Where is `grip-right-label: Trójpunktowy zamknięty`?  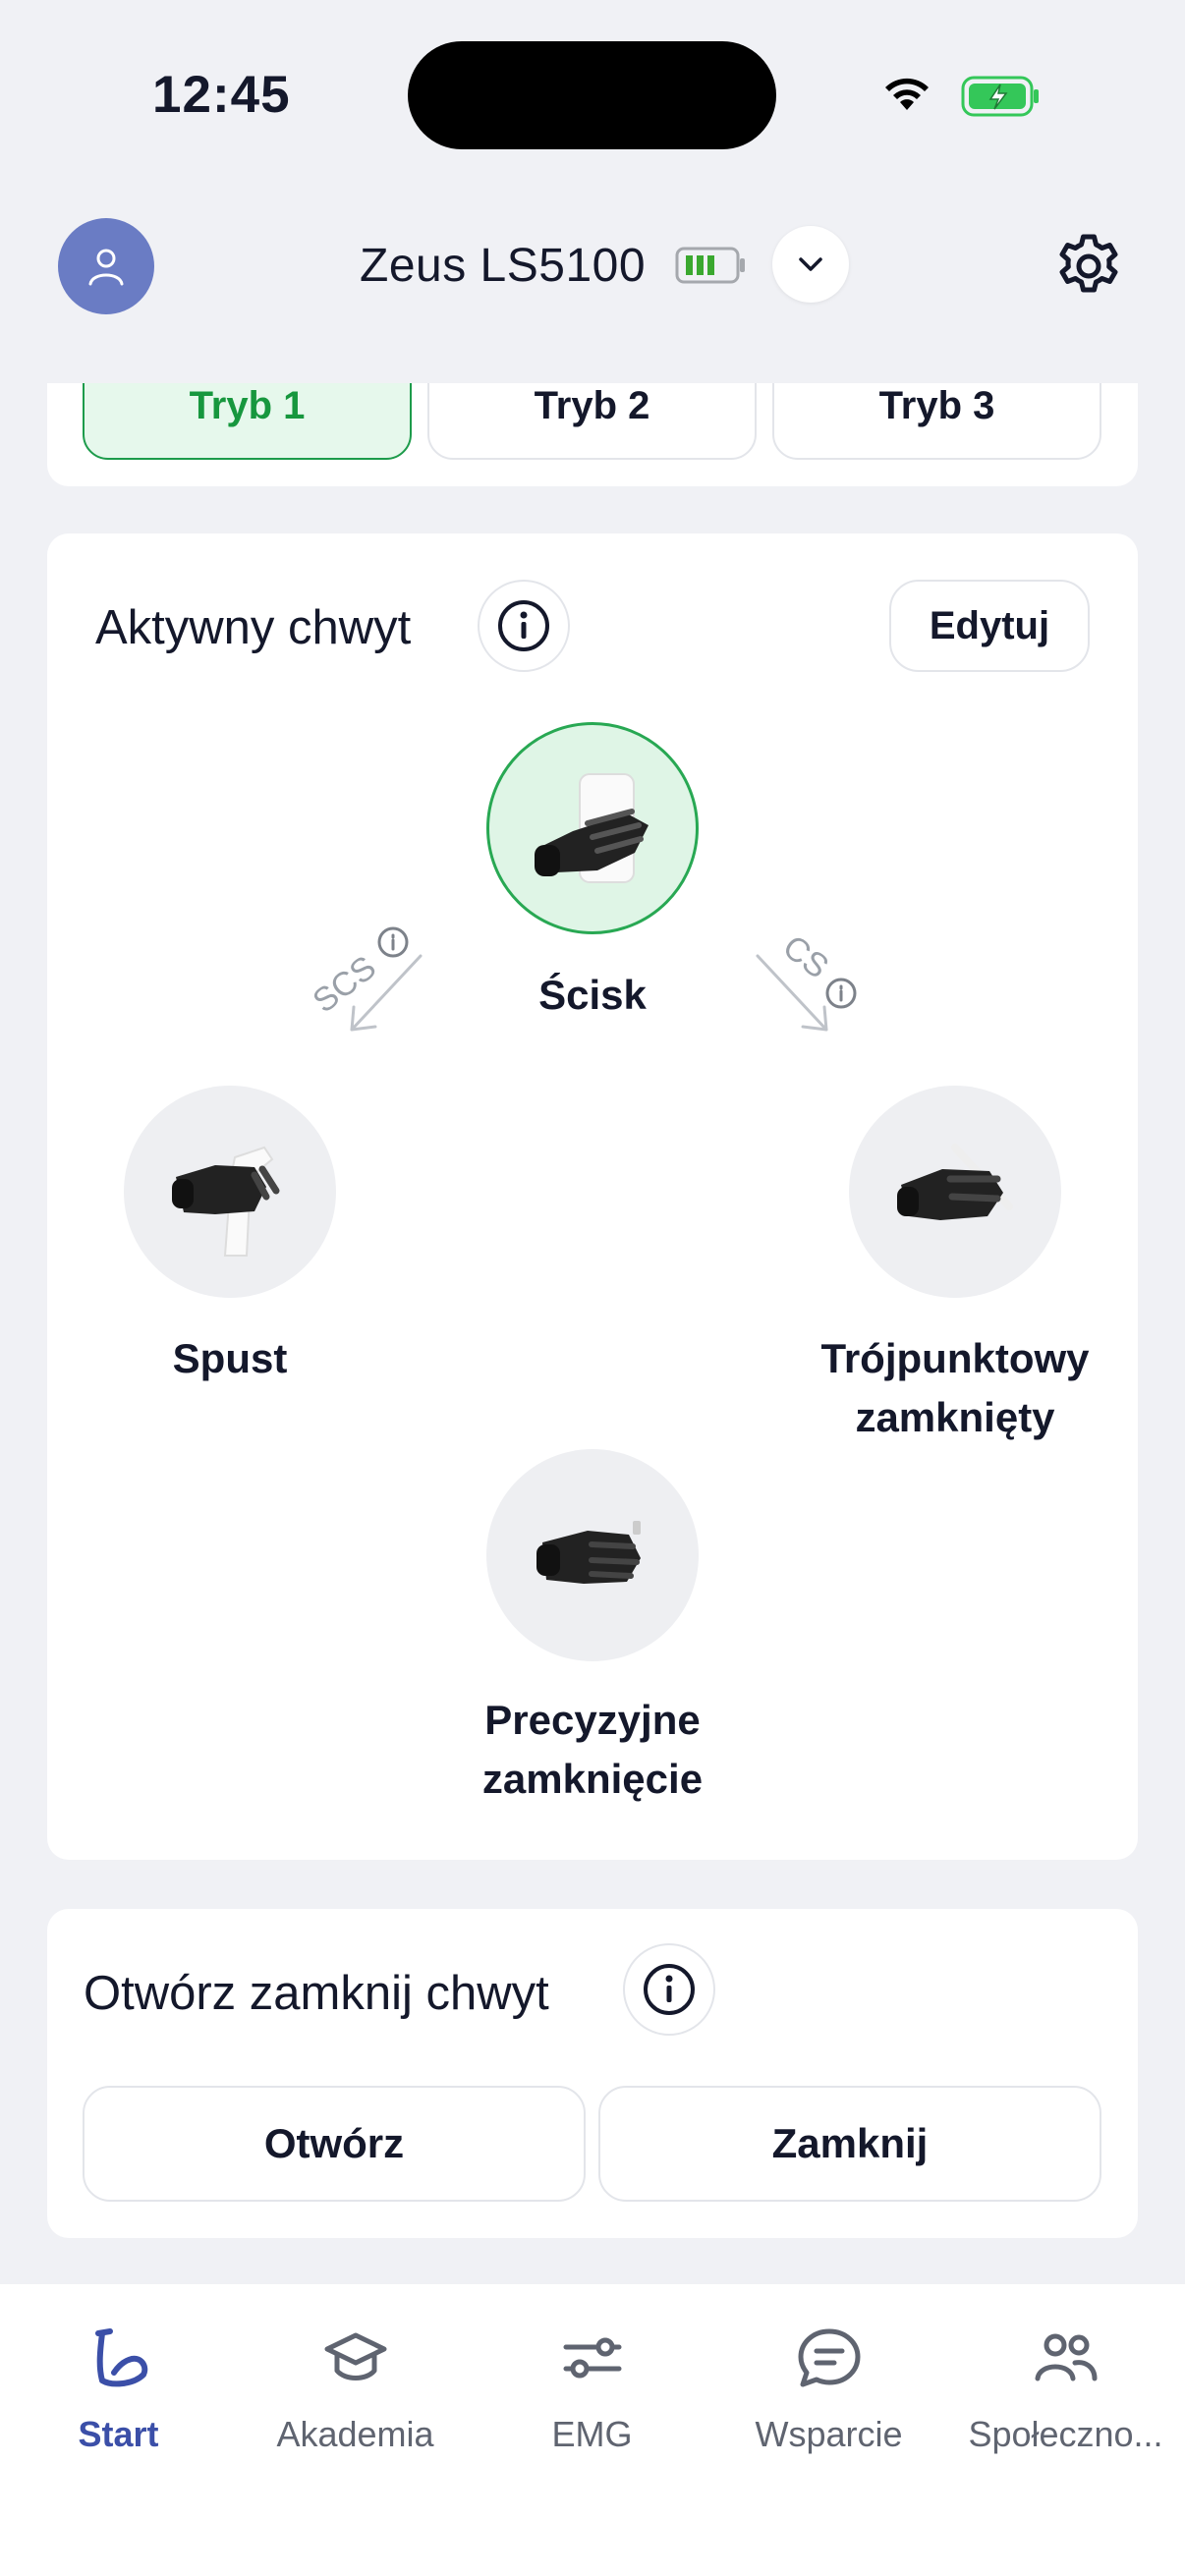
grip-right-label: Trójpunktowy zamknięty is located at coordinates (955, 1387).